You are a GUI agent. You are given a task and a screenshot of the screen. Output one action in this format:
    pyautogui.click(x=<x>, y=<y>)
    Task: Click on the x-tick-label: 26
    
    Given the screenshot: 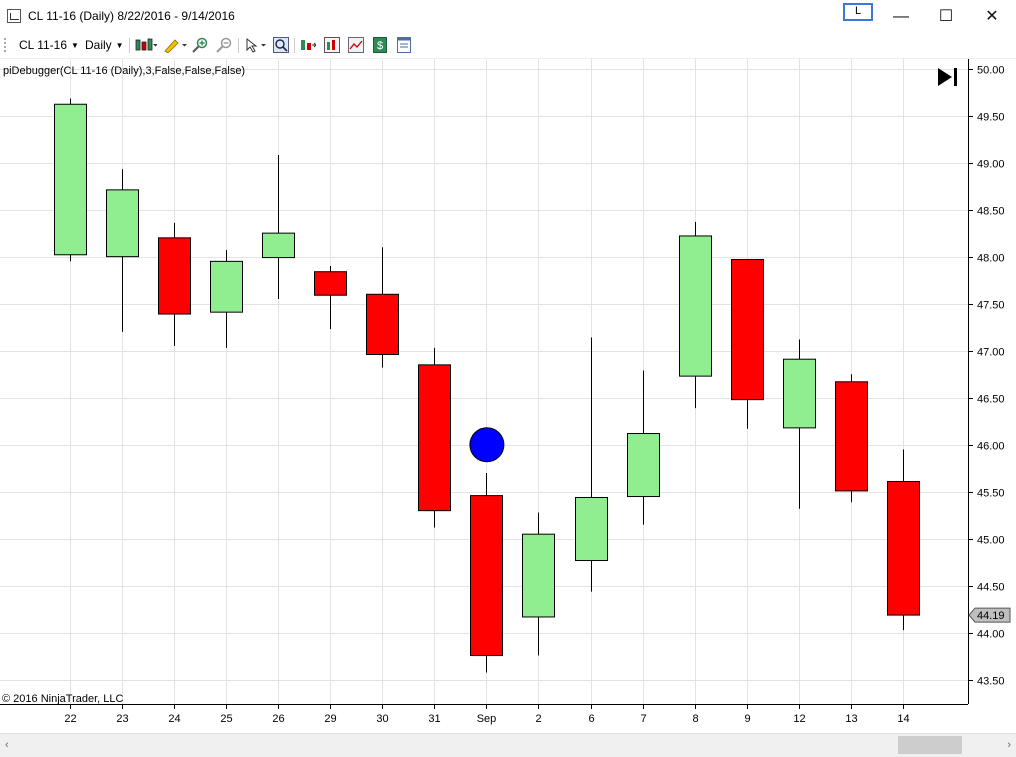 What is the action you would take?
    pyautogui.click(x=278, y=719)
    